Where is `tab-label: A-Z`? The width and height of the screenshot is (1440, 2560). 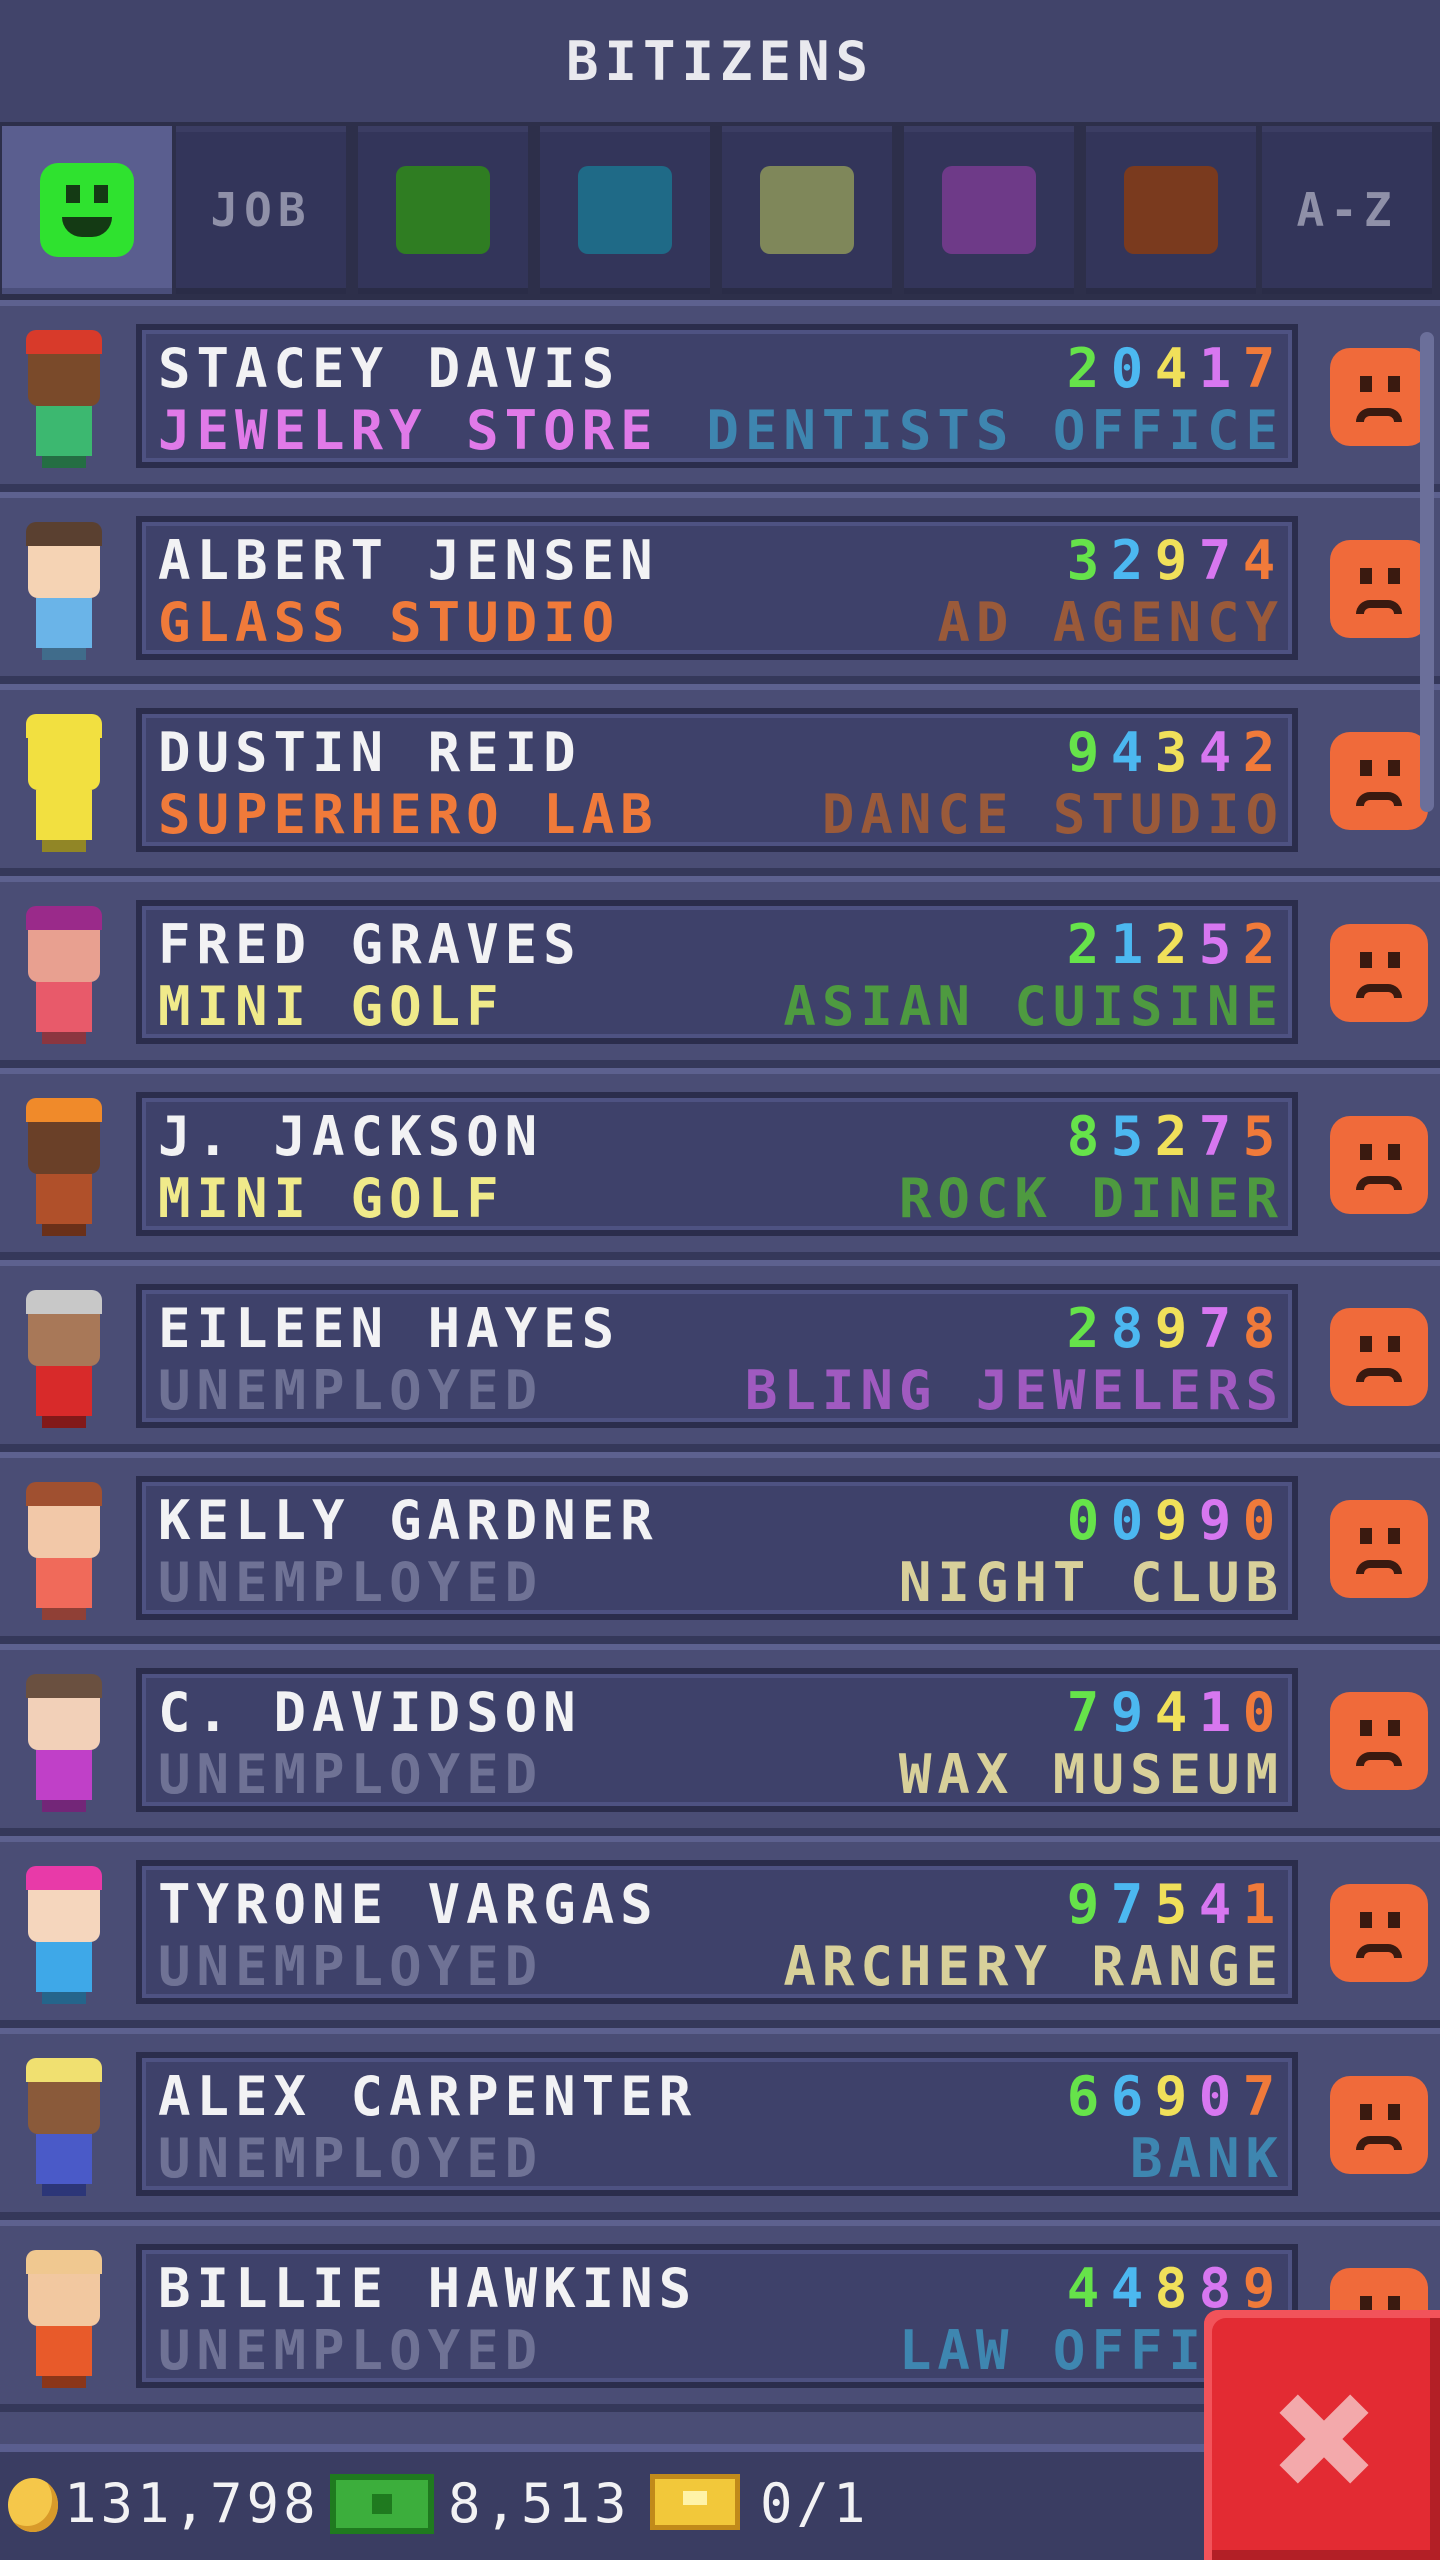
tab-label: A-Z is located at coordinates (1347, 210).